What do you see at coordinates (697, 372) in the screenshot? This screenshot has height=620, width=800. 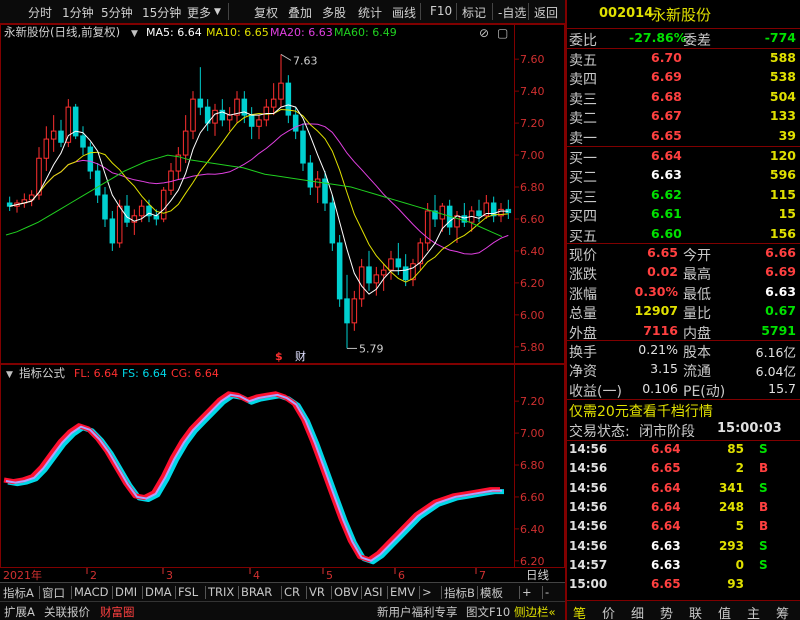 I see `fin-label: 流通` at bounding box center [697, 372].